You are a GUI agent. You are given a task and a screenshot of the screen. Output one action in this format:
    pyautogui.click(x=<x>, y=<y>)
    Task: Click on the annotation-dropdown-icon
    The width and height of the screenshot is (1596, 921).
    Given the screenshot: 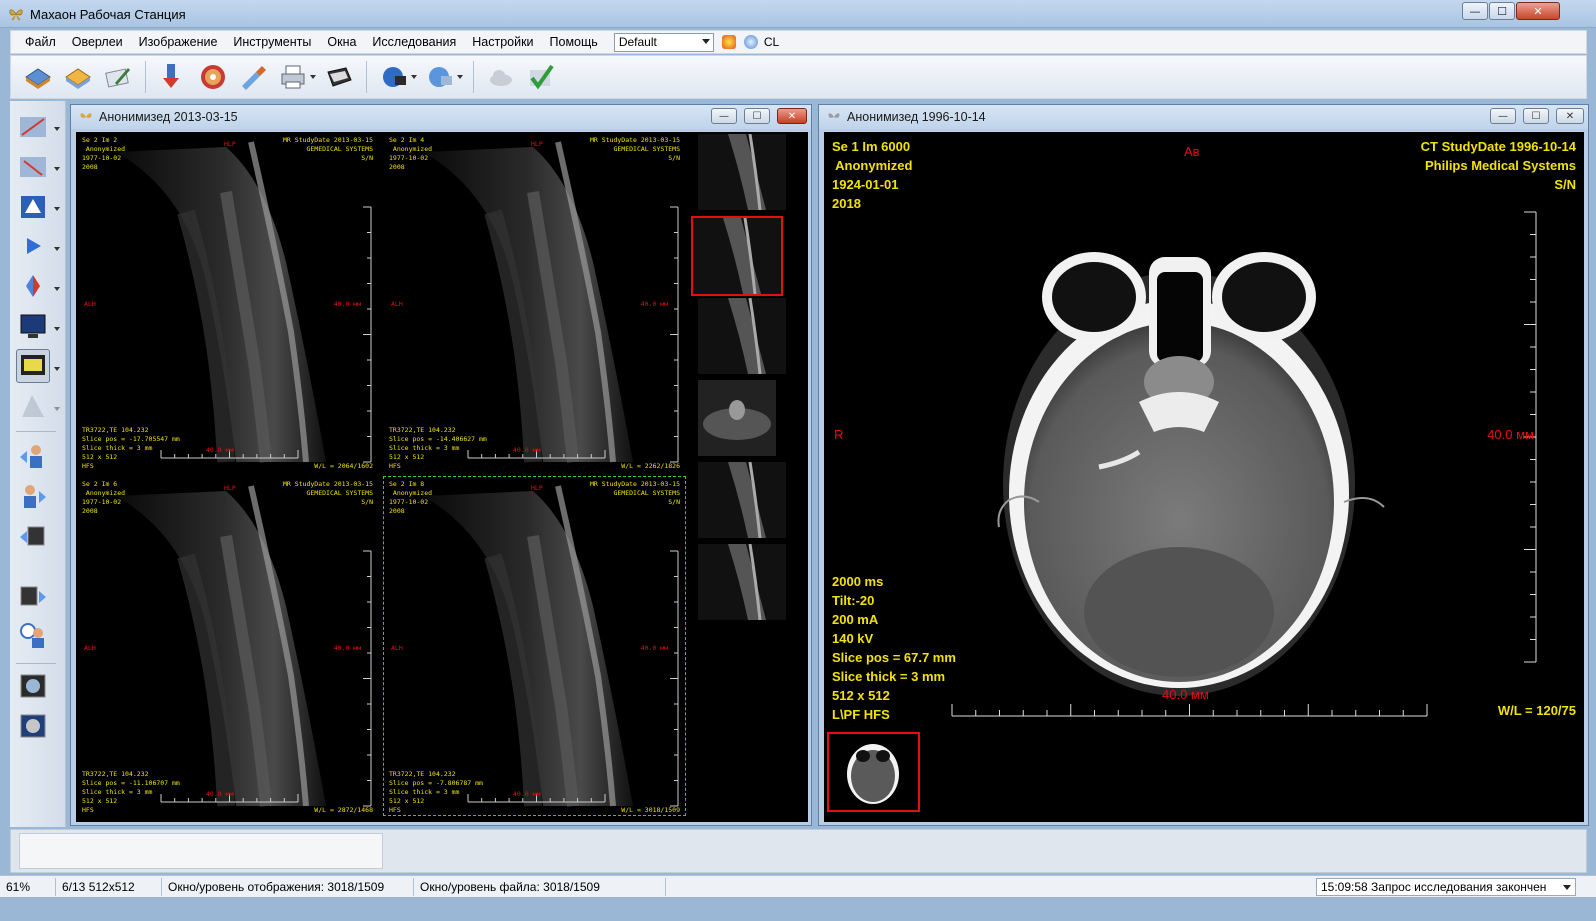 What is the action you would take?
    pyautogui.click(x=57, y=169)
    